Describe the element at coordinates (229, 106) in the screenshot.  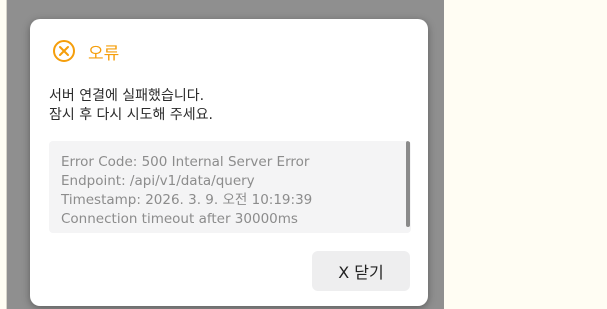
I see `error-message: 서버 연결에 실패했습니다. 잠시 후 다시 시도해 주세요.` at that location.